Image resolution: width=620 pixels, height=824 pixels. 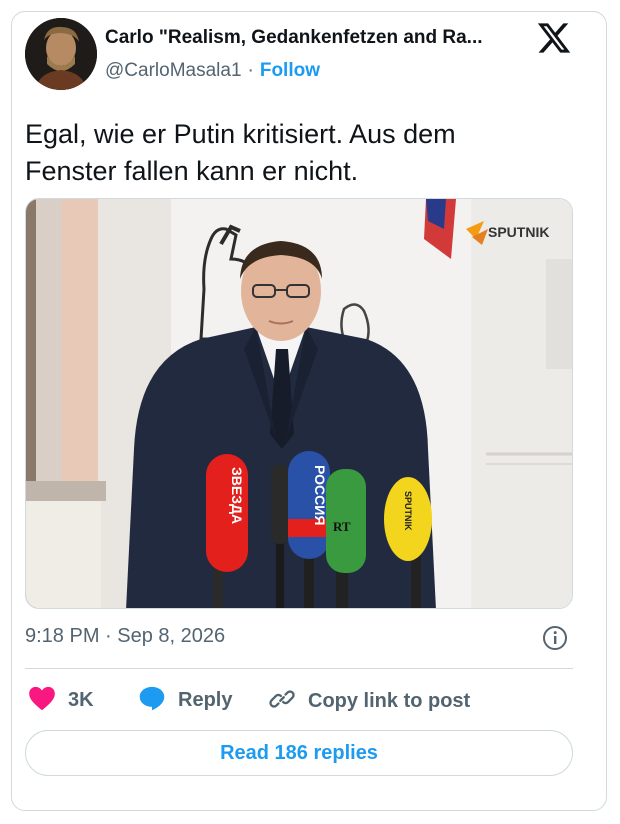 I want to click on read-replies-label: Read 186 replies, so click(x=299, y=752).